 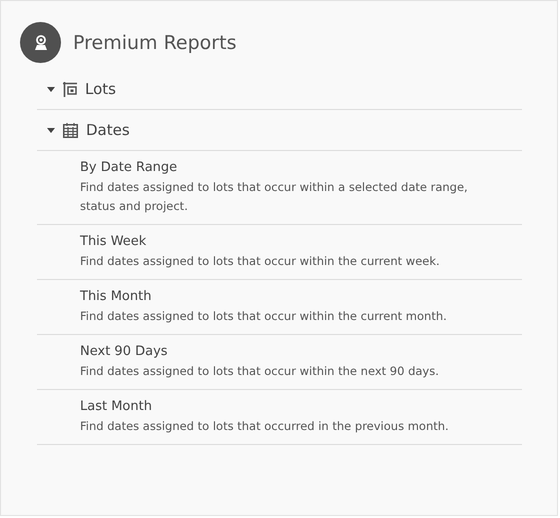 What do you see at coordinates (279, 362) in the screenshot?
I see `report-item: Next 90 Days Find dates assigned to lots that occur within the next 90 days.` at bounding box center [279, 362].